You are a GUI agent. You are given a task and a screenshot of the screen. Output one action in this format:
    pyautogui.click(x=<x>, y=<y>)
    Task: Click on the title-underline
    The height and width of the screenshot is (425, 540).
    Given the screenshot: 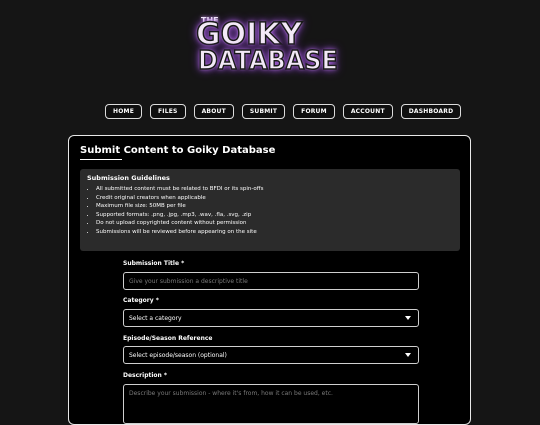 What is the action you would take?
    pyautogui.click(x=101, y=159)
    